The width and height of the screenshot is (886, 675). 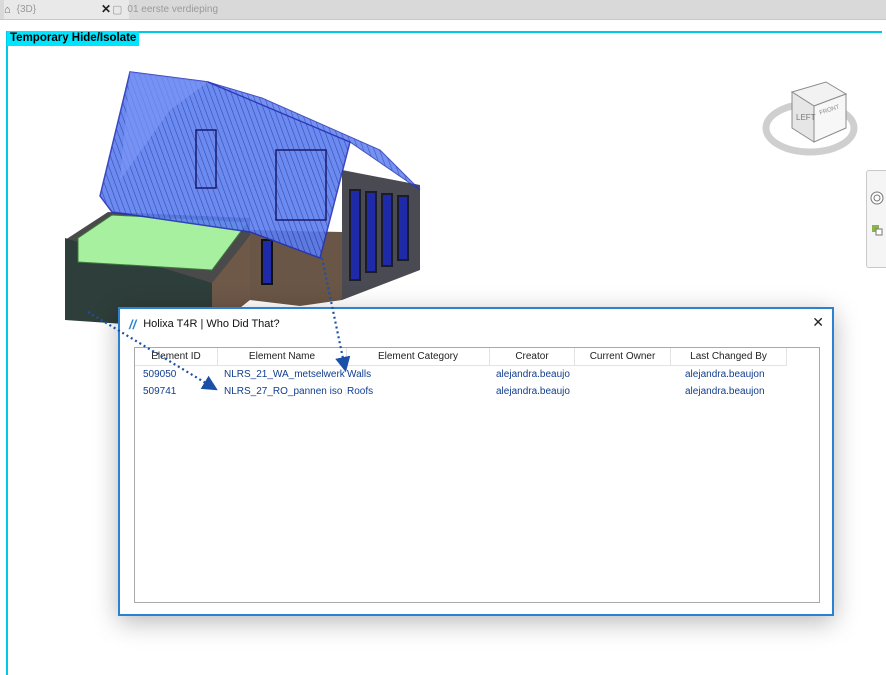 I want to click on zoom-region-icon, so click(x=877, y=230).